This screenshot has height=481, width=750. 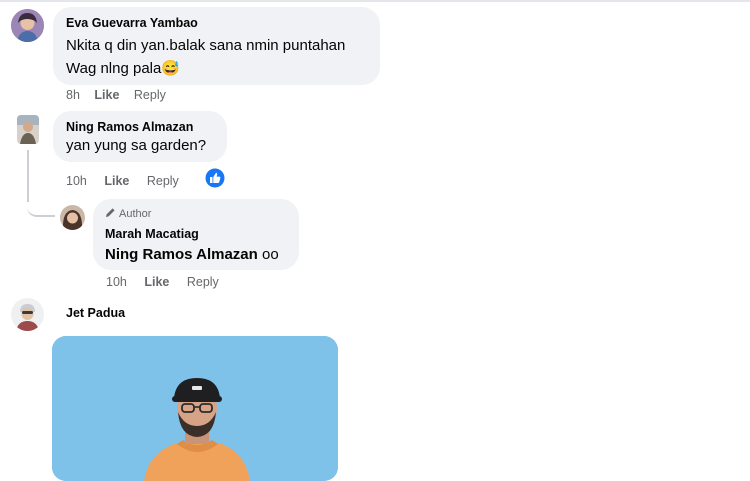 What do you see at coordinates (132, 23) in the screenshot?
I see `comment-author: Eva Guevarra Yambao` at bounding box center [132, 23].